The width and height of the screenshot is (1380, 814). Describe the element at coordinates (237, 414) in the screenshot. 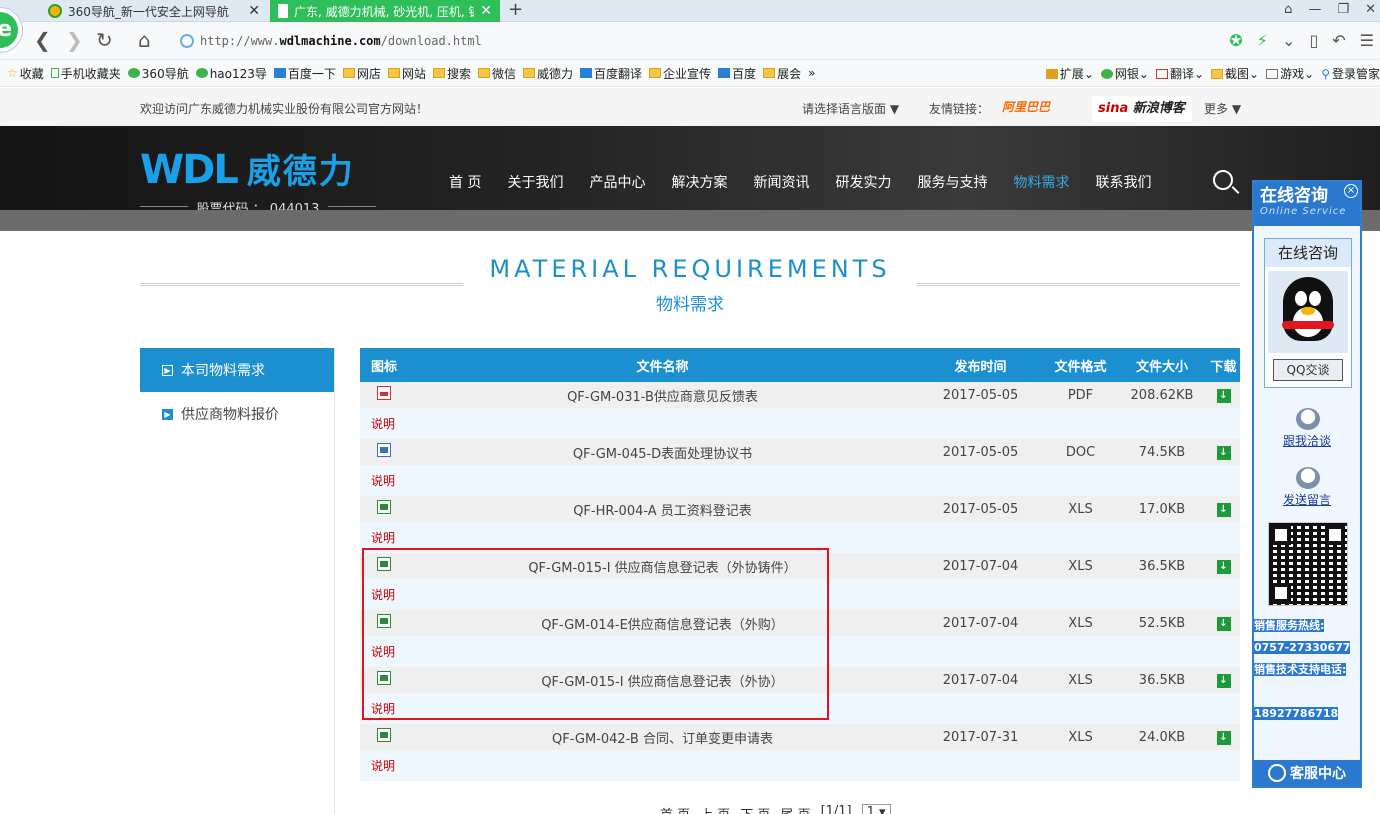

I see `sidebar-item-supplier-quote: ▶ 供应商物料报价` at that location.